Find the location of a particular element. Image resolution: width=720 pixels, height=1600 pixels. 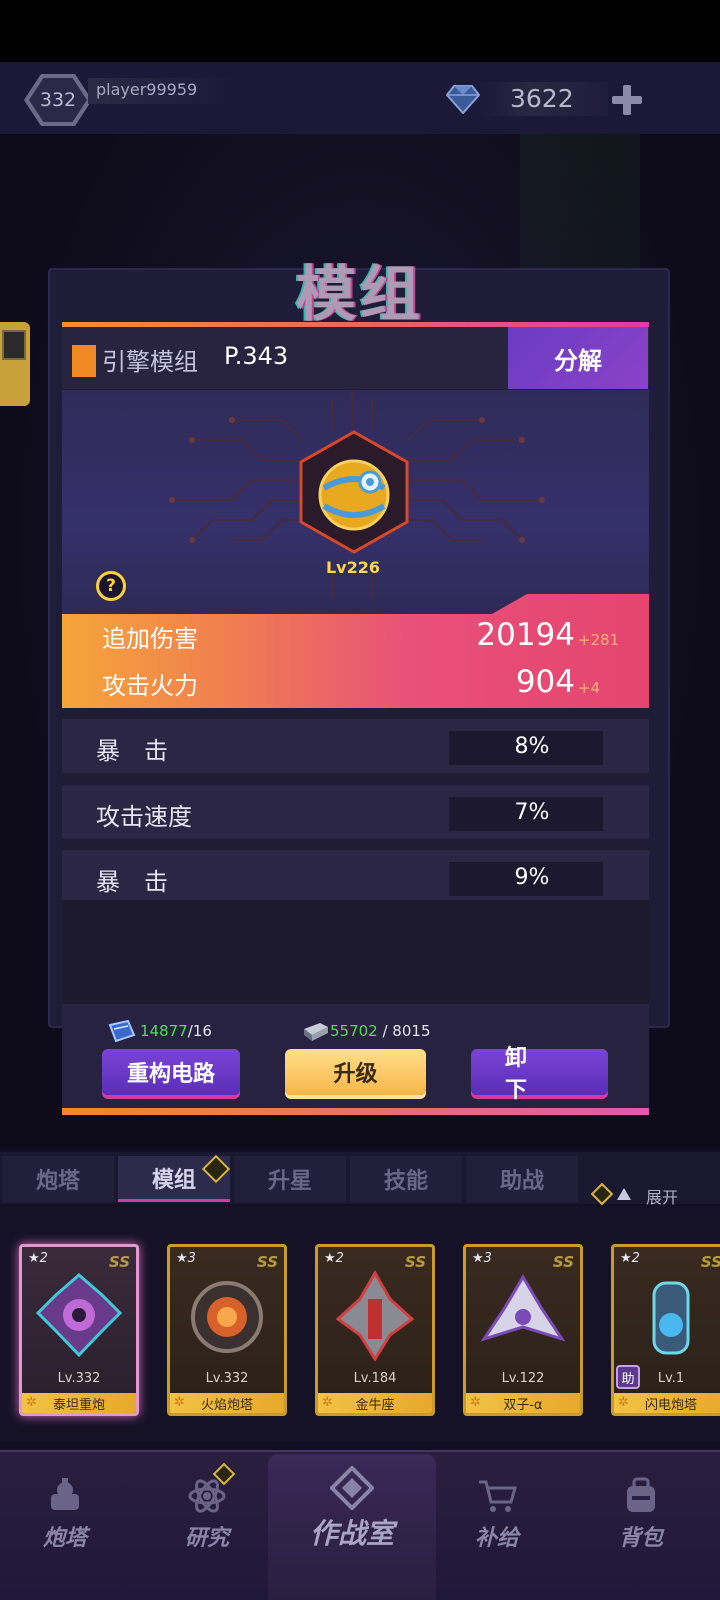

status-bar is located at coordinates (360, 31).